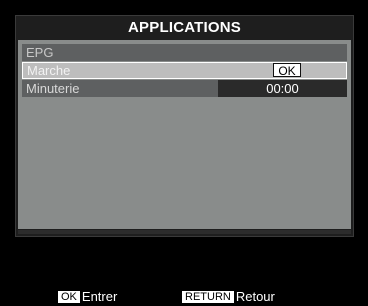  I want to click on panel-bottom-strip, so click(184, 232).